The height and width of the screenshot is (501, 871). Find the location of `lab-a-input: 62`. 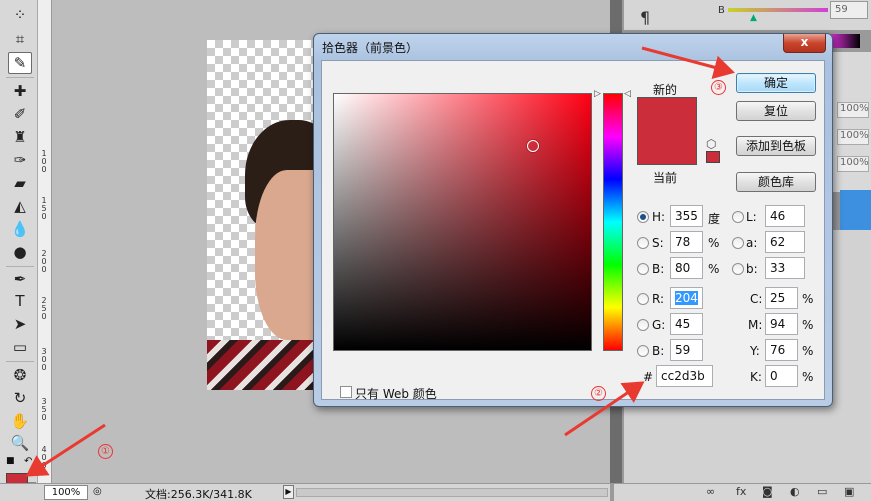

lab-a-input: 62 is located at coordinates (785, 242).